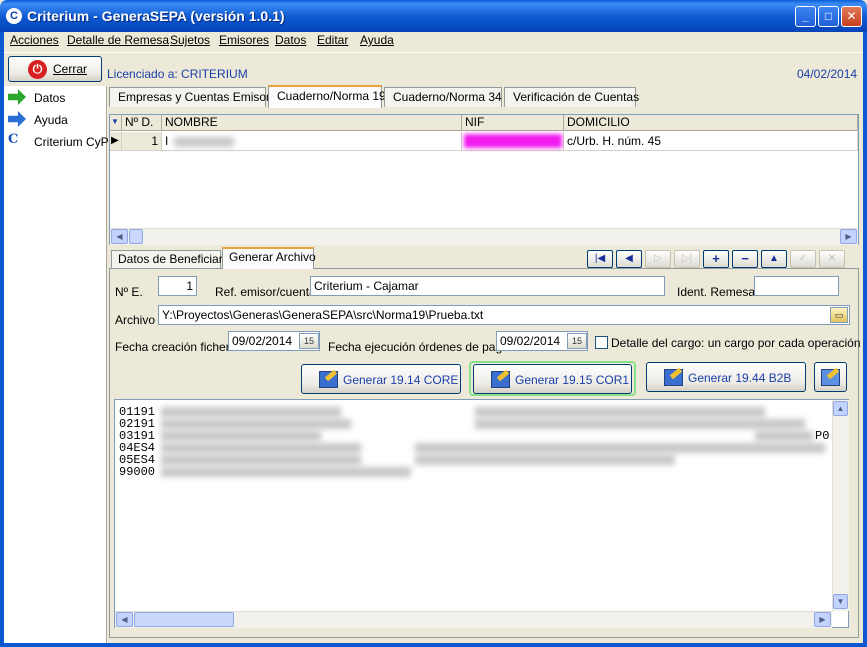 The image size is (867, 647). Describe the element at coordinates (840, 408) in the screenshot. I see `scroll-up-icon: ▲` at that location.